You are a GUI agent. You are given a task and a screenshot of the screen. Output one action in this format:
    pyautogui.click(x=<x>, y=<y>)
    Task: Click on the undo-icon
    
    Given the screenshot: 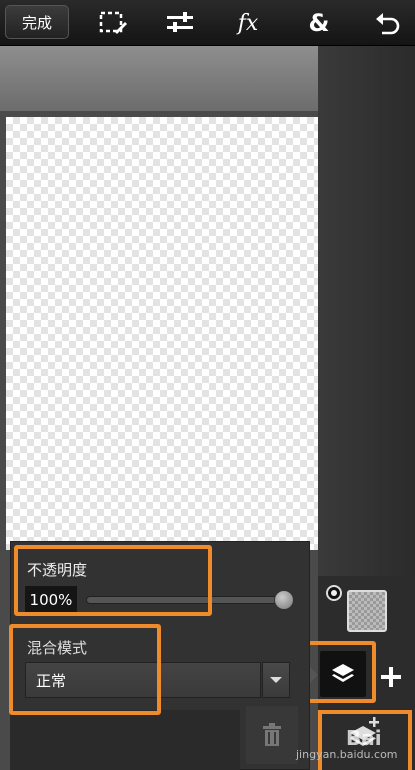 What is the action you would take?
    pyautogui.click(x=388, y=23)
    